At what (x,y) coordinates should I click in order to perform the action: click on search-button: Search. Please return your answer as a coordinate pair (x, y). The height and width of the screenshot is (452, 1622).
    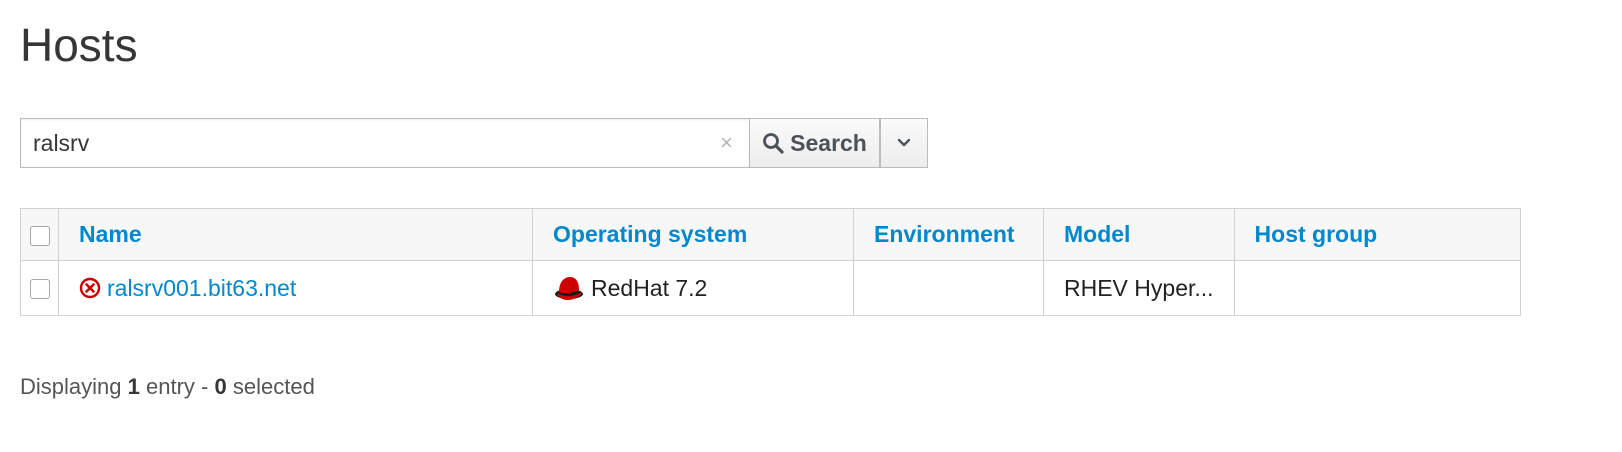
    Looking at the image, I should click on (815, 143).